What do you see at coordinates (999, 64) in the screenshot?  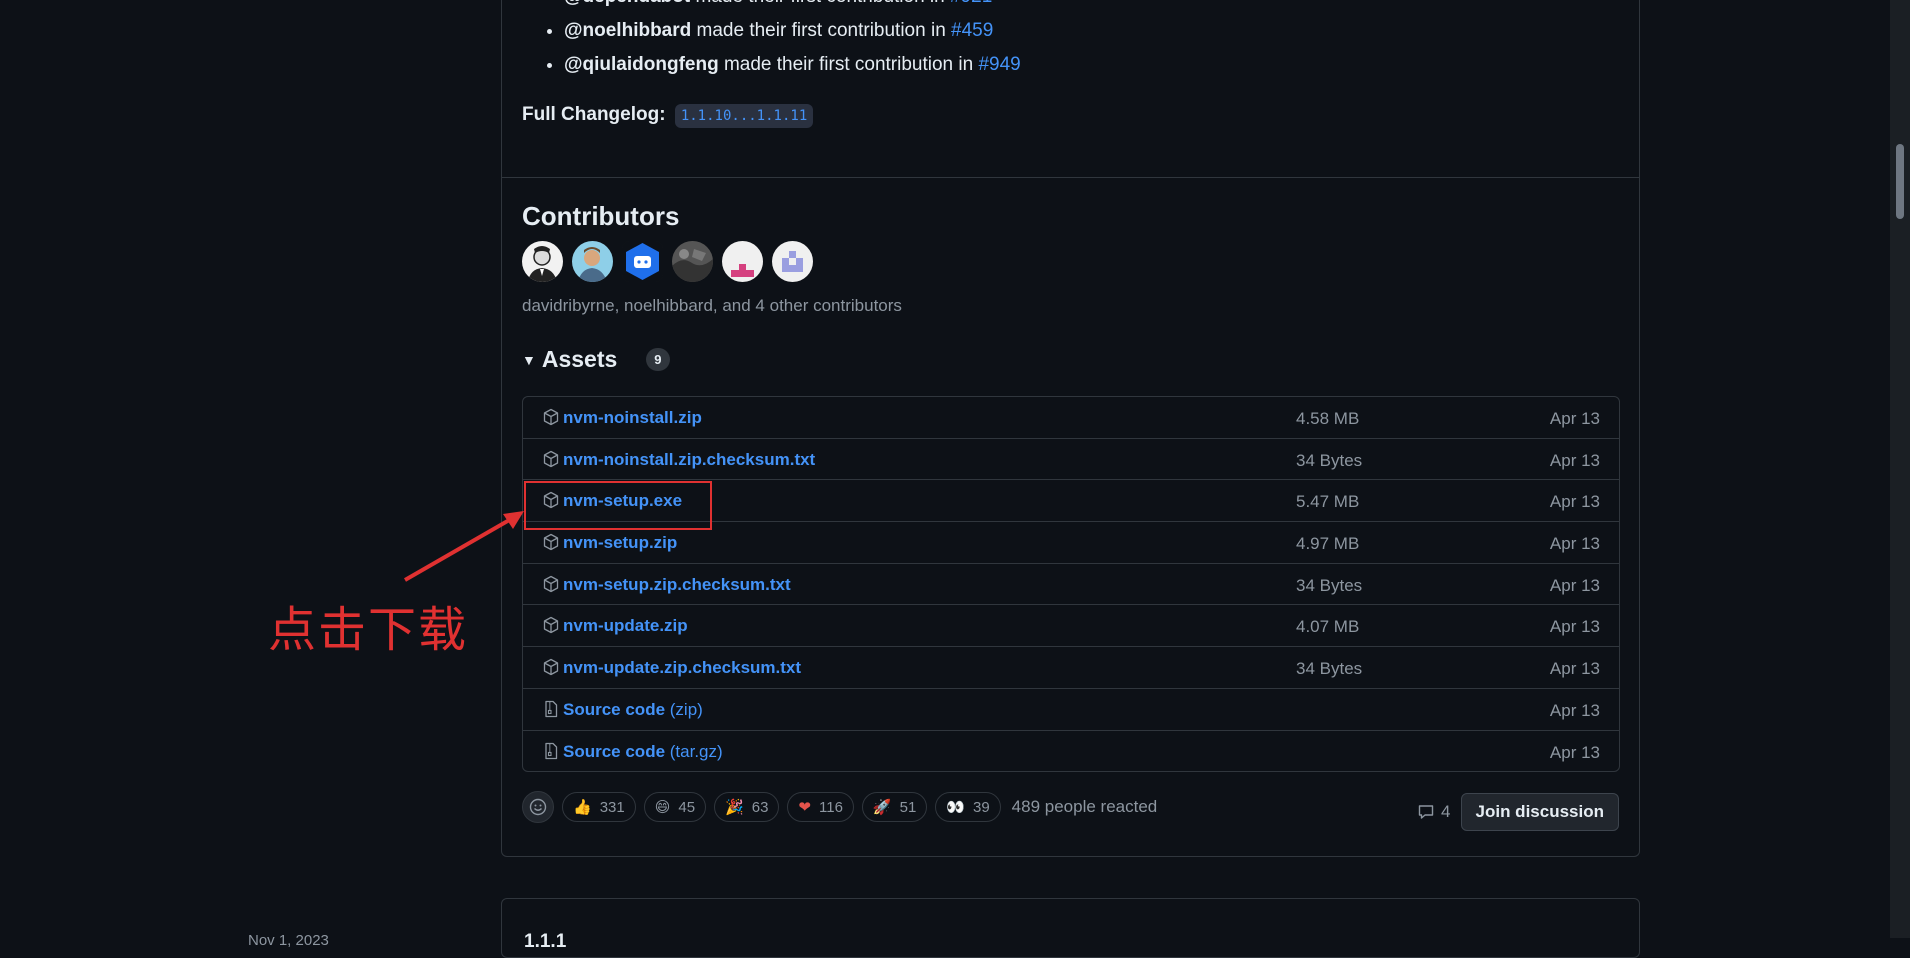 I see `pull-request-link: #949` at bounding box center [999, 64].